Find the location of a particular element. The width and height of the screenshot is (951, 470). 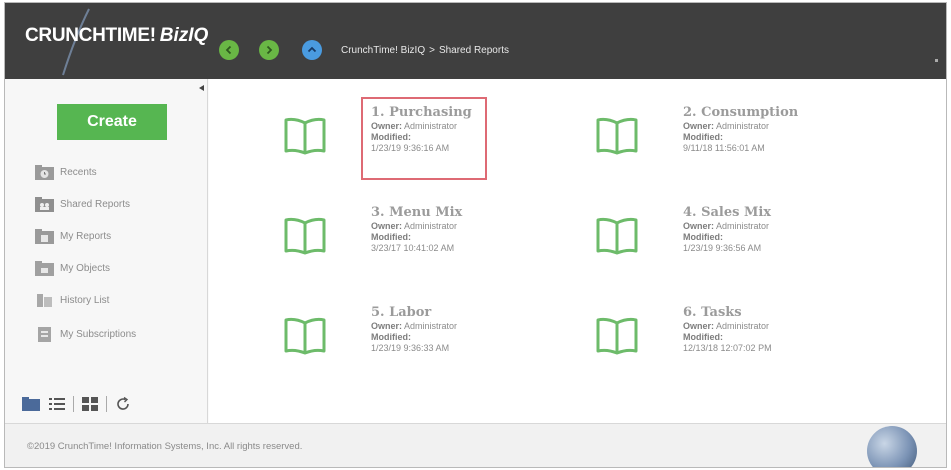

sidebar-item-label: History List is located at coordinates (85, 300).